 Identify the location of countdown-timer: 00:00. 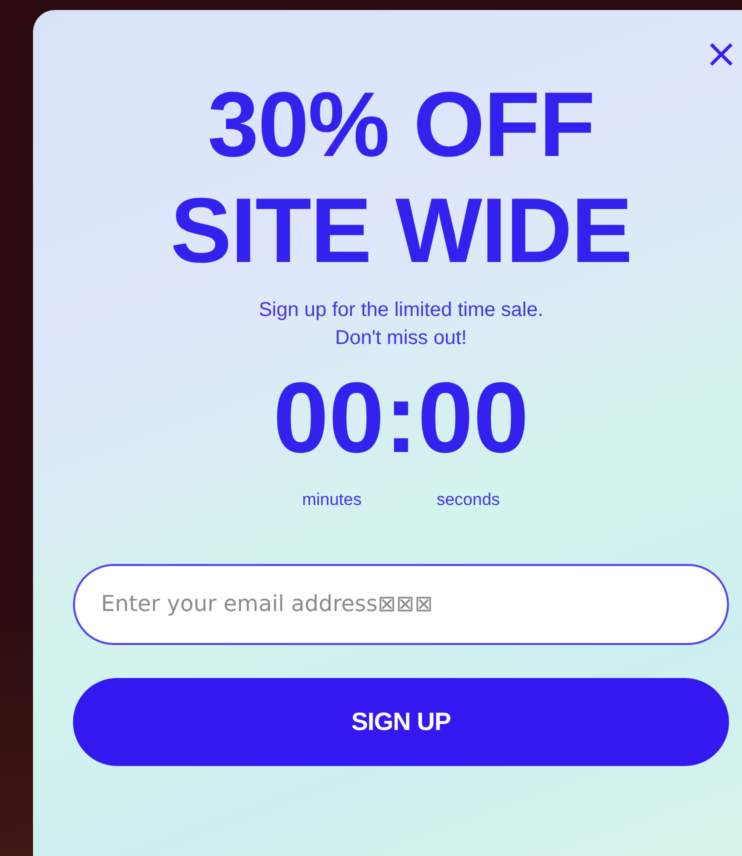
(401, 418).